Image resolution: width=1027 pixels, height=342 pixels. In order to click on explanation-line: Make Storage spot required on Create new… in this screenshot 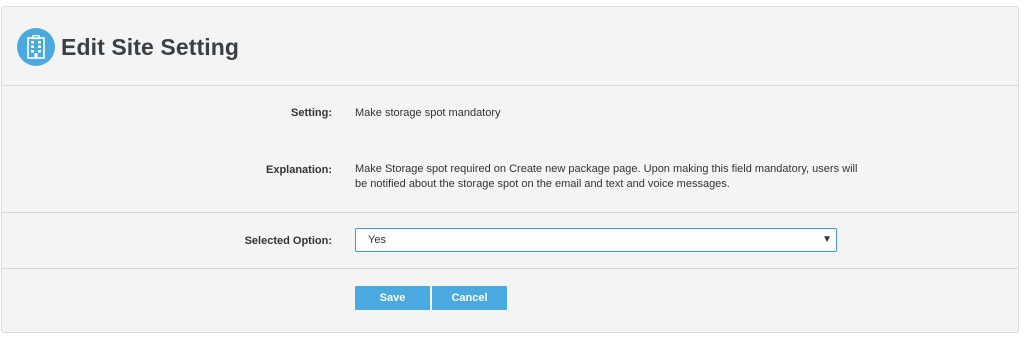, I will do `click(606, 169)`.